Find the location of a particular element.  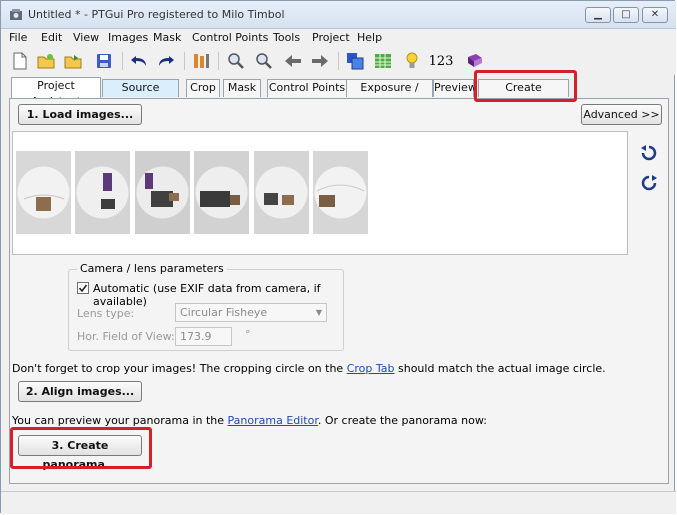

tab-project-assistant: Project Assistant is located at coordinates (56, 92).